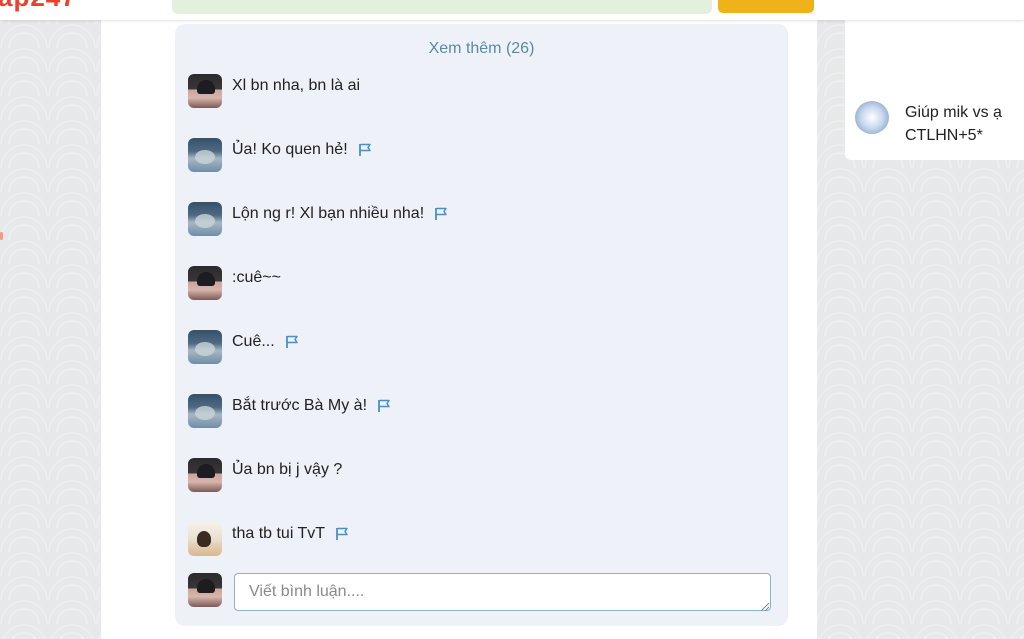 The width and height of the screenshot is (1024, 639). I want to click on see-more-link: Xem thêm (26), so click(481, 49).